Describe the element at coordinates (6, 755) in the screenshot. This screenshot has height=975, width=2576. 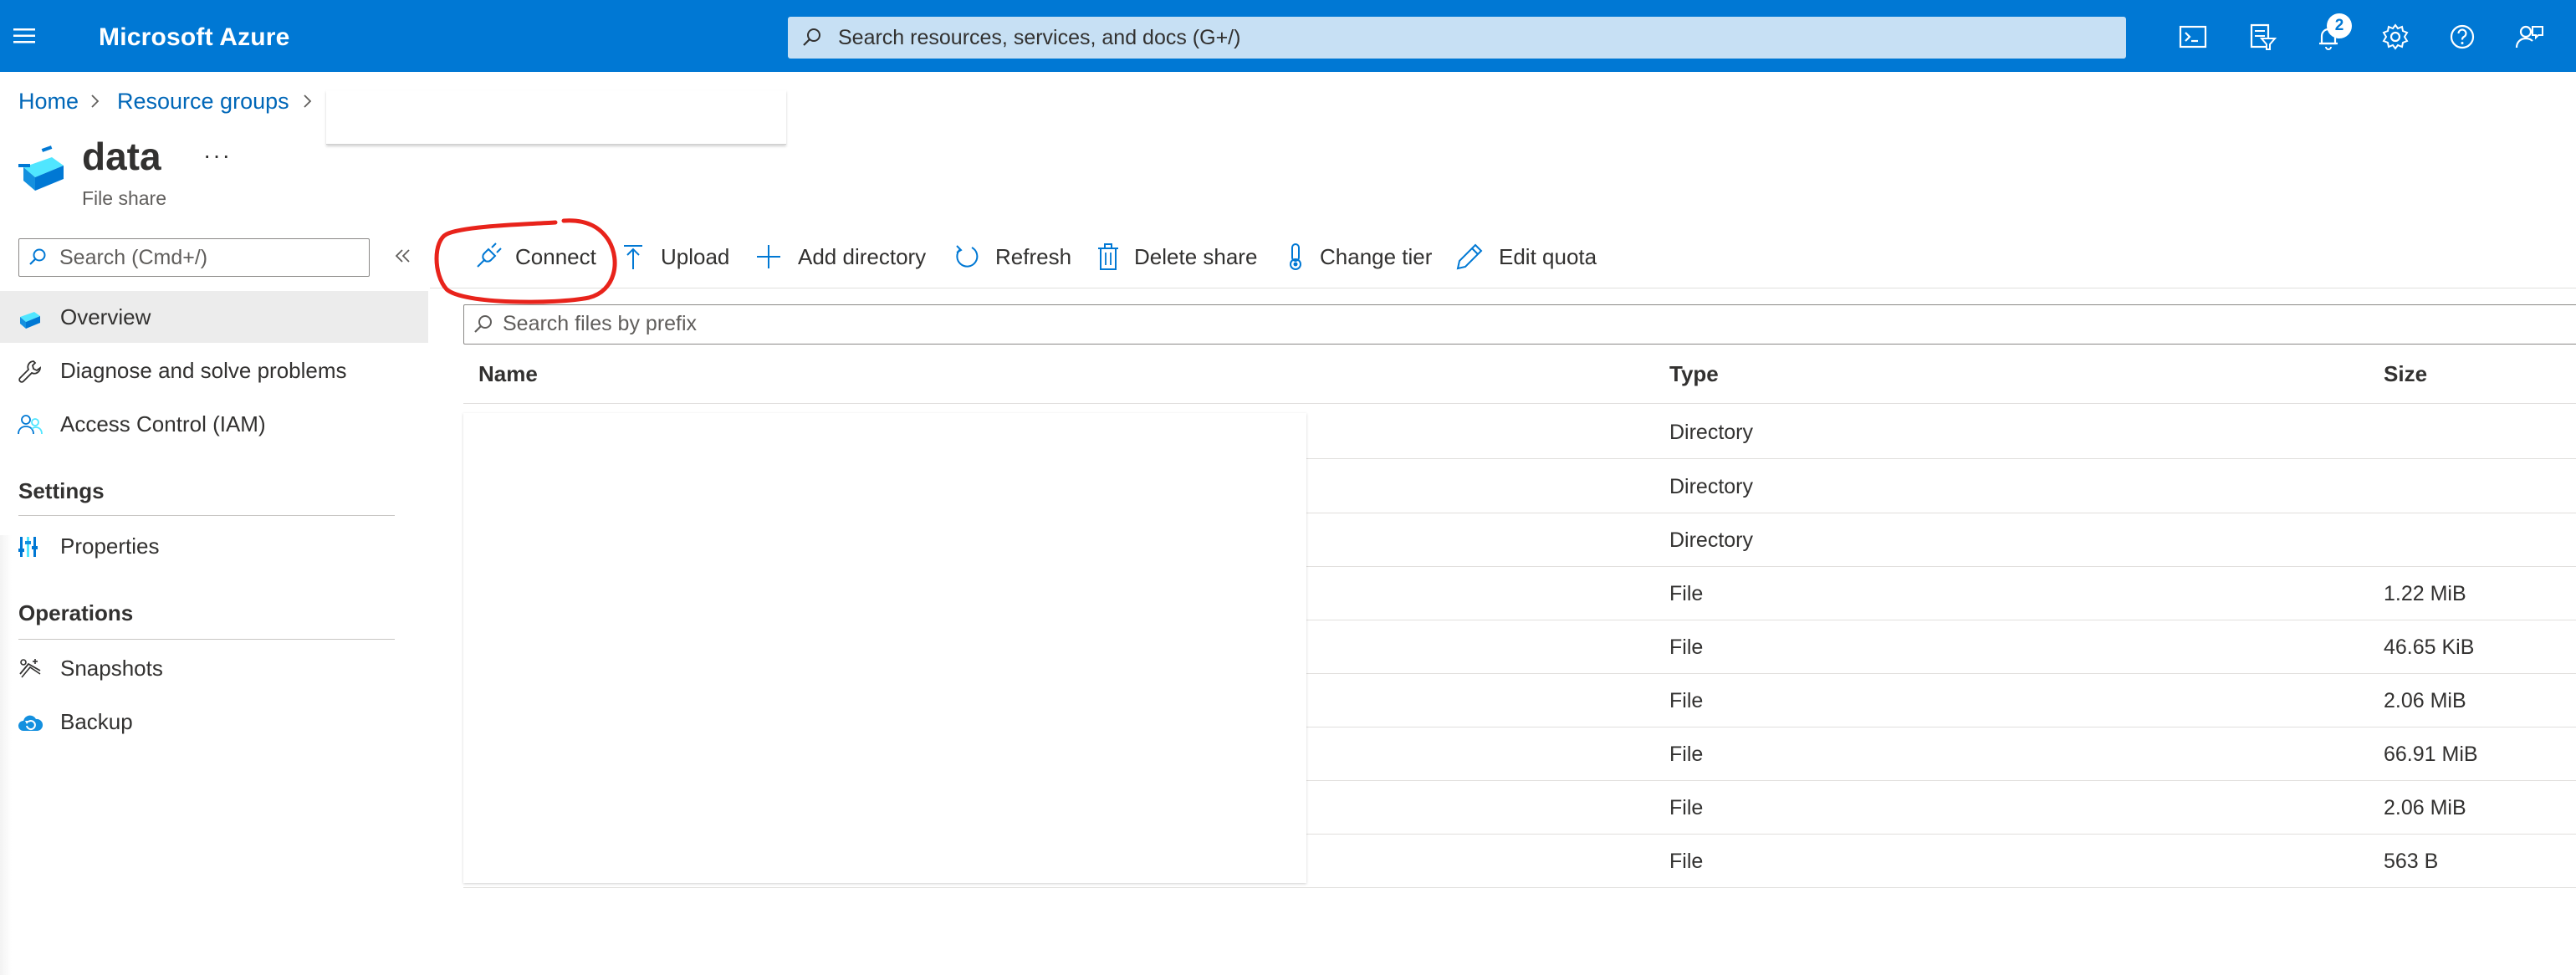
I see `nav-panel-edge` at that location.